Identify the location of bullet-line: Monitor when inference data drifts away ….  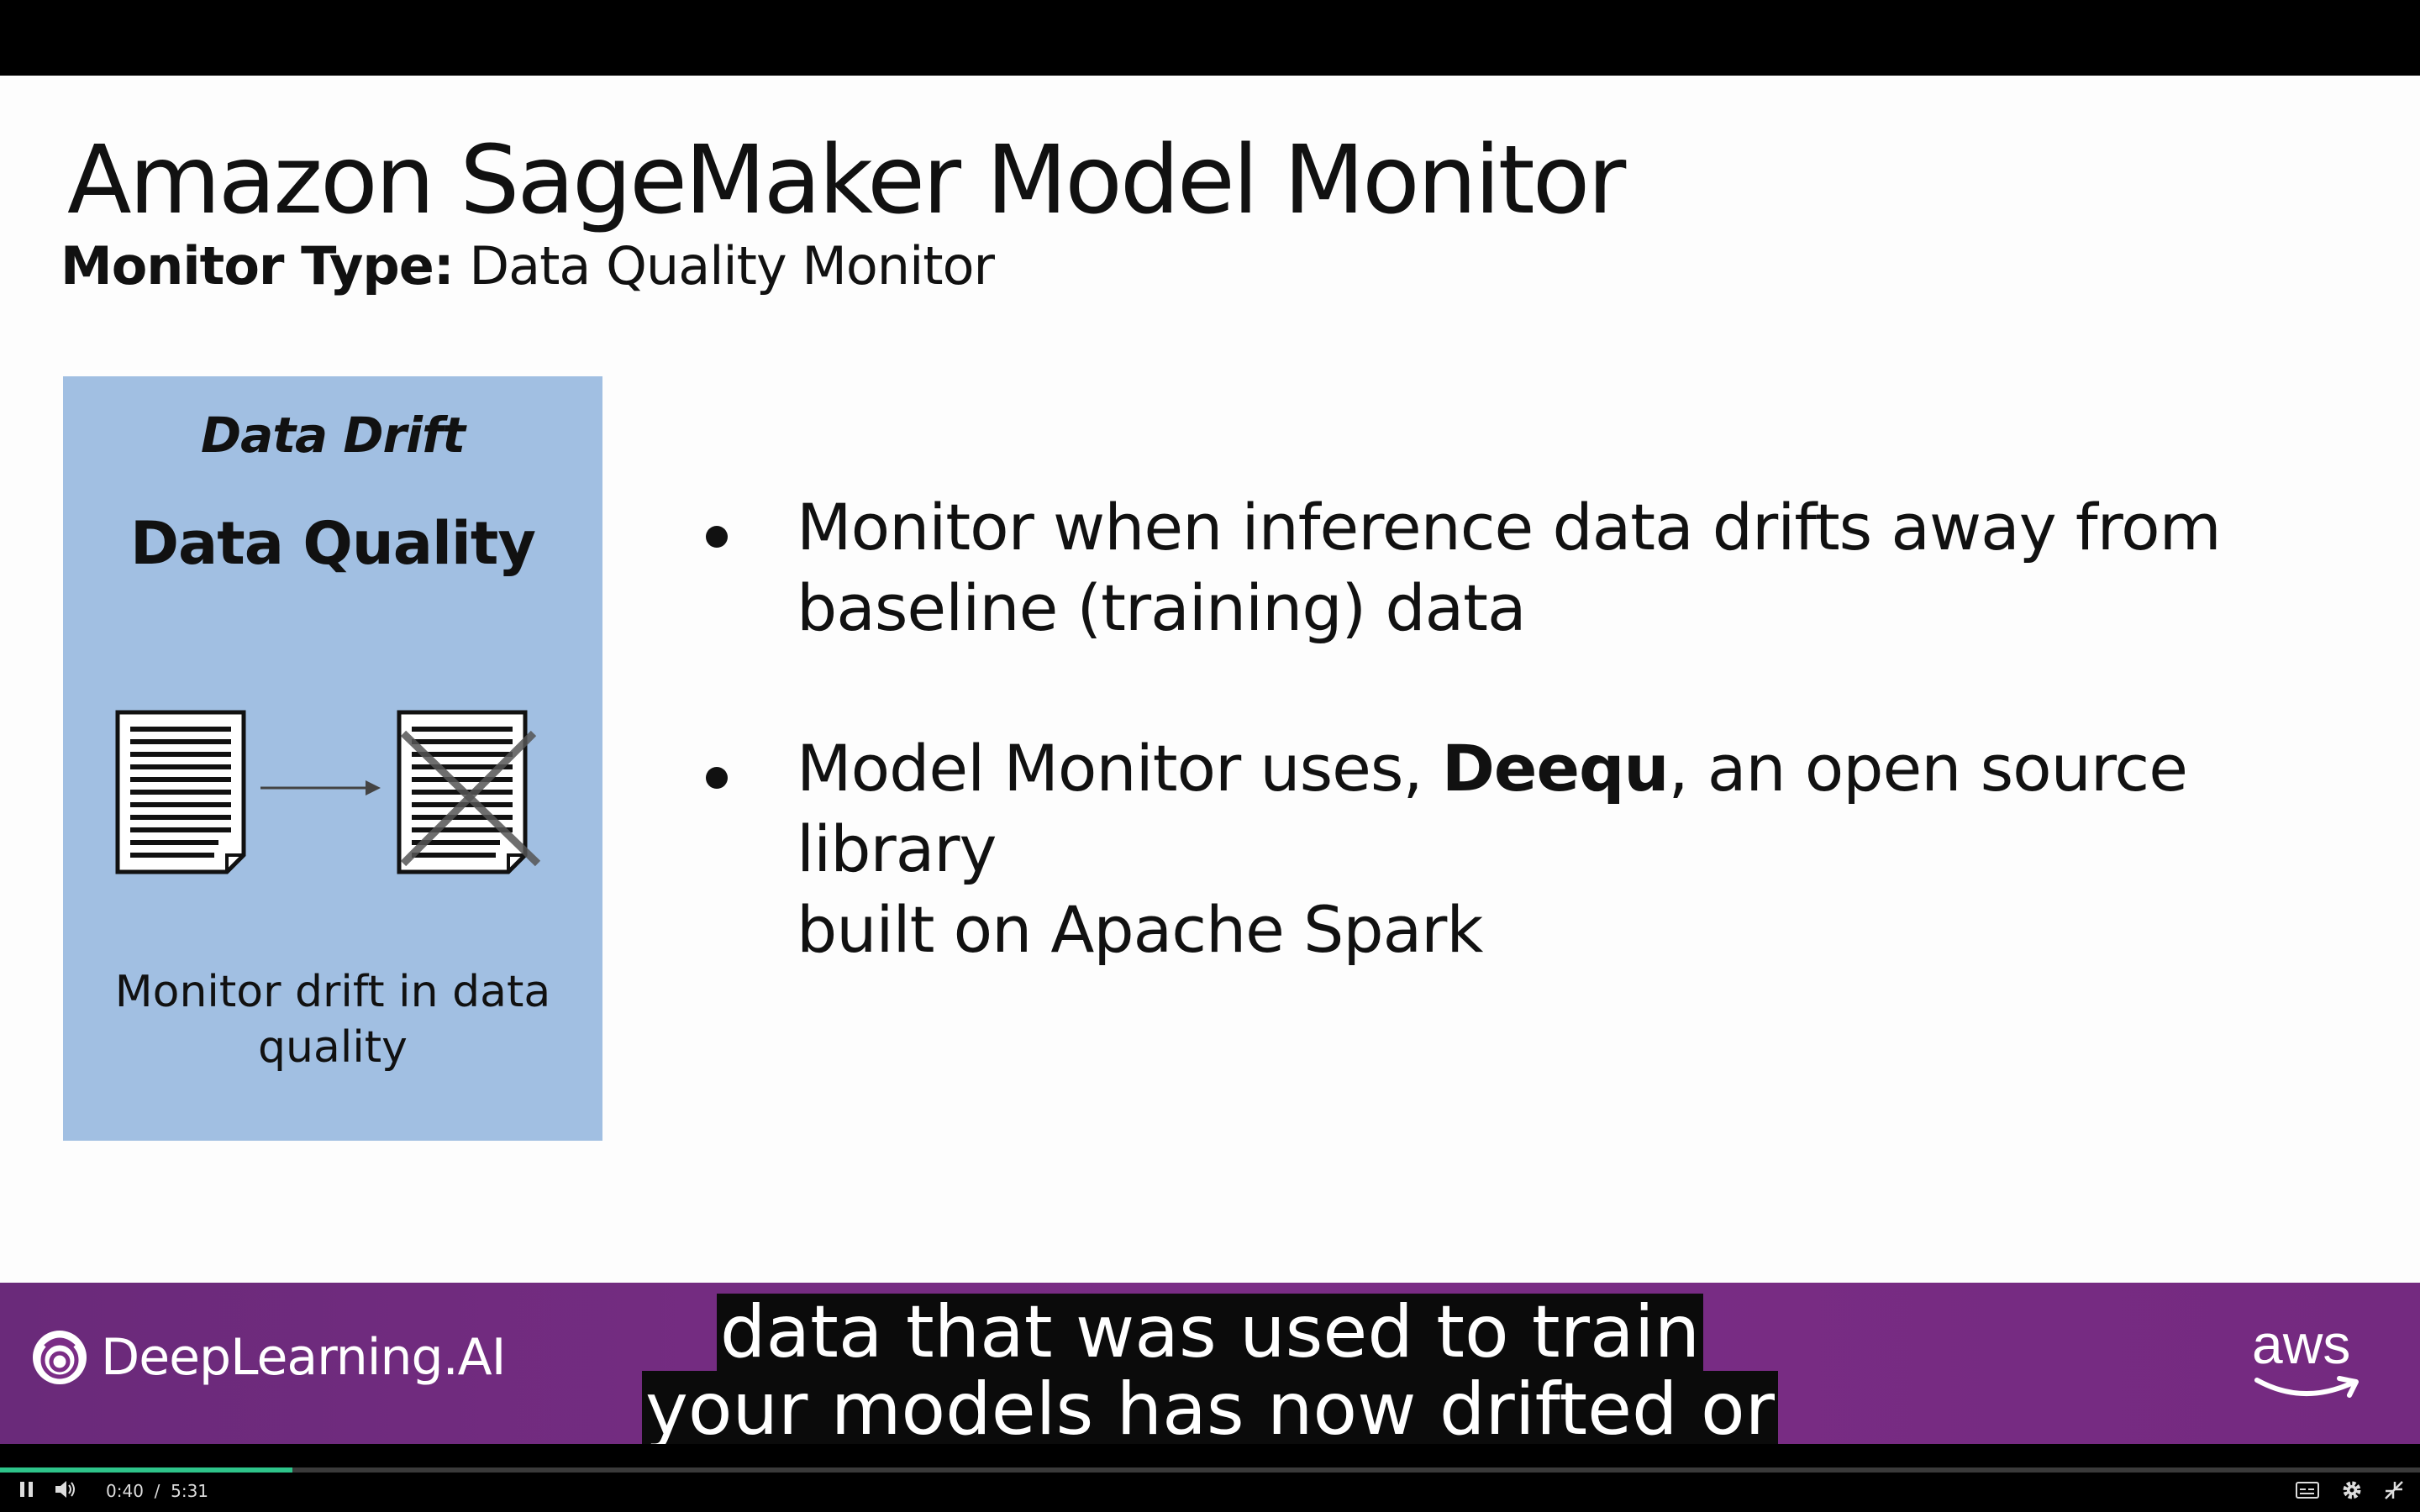
(1509, 527).